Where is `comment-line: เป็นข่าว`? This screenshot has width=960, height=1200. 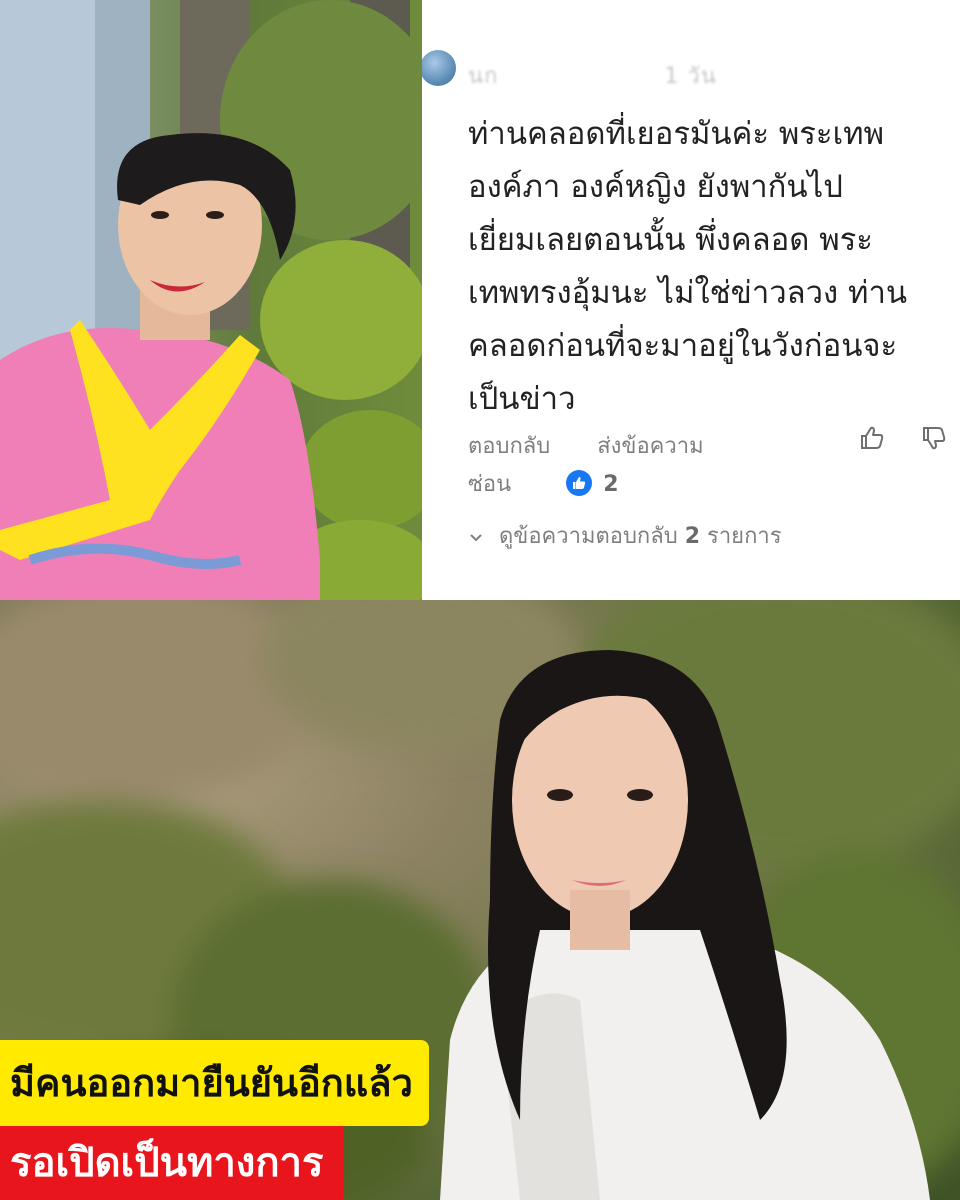
comment-line: เป็นข่าว is located at coordinates (522, 399).